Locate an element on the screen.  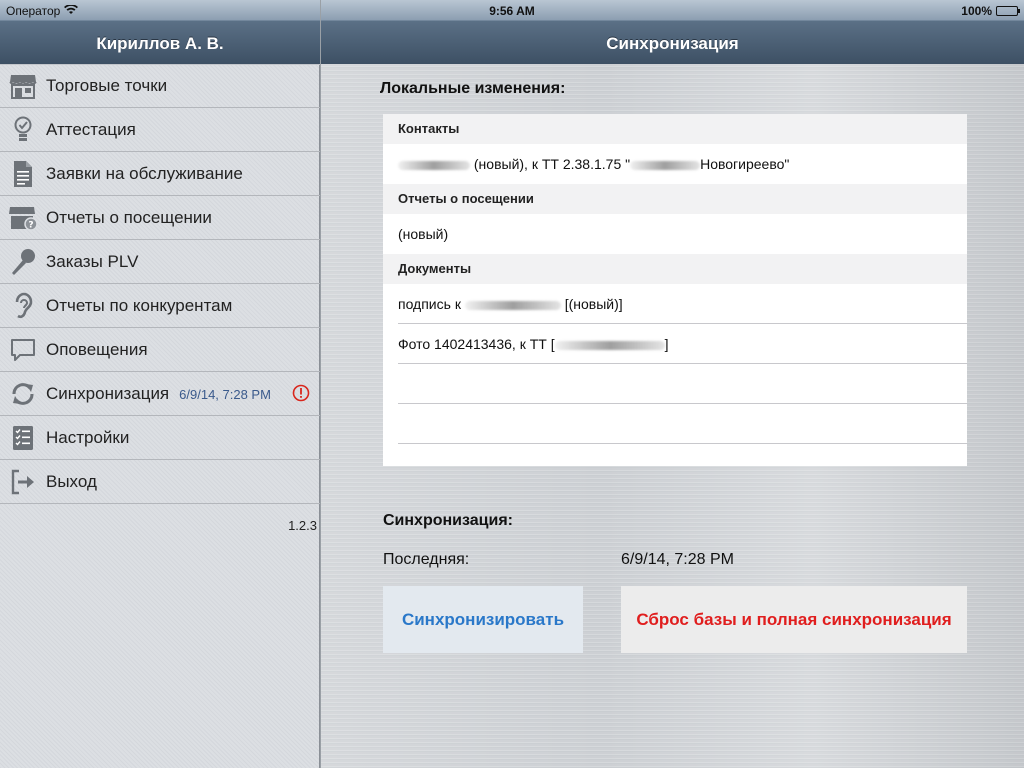
sync-icon is located at coordinates (23, 394).